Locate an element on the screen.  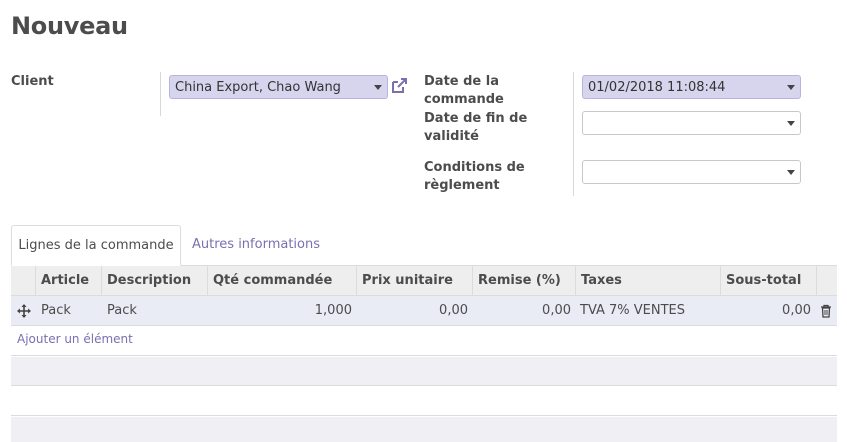
cell-discount: 0,00 is located at coordinates (521, 310).